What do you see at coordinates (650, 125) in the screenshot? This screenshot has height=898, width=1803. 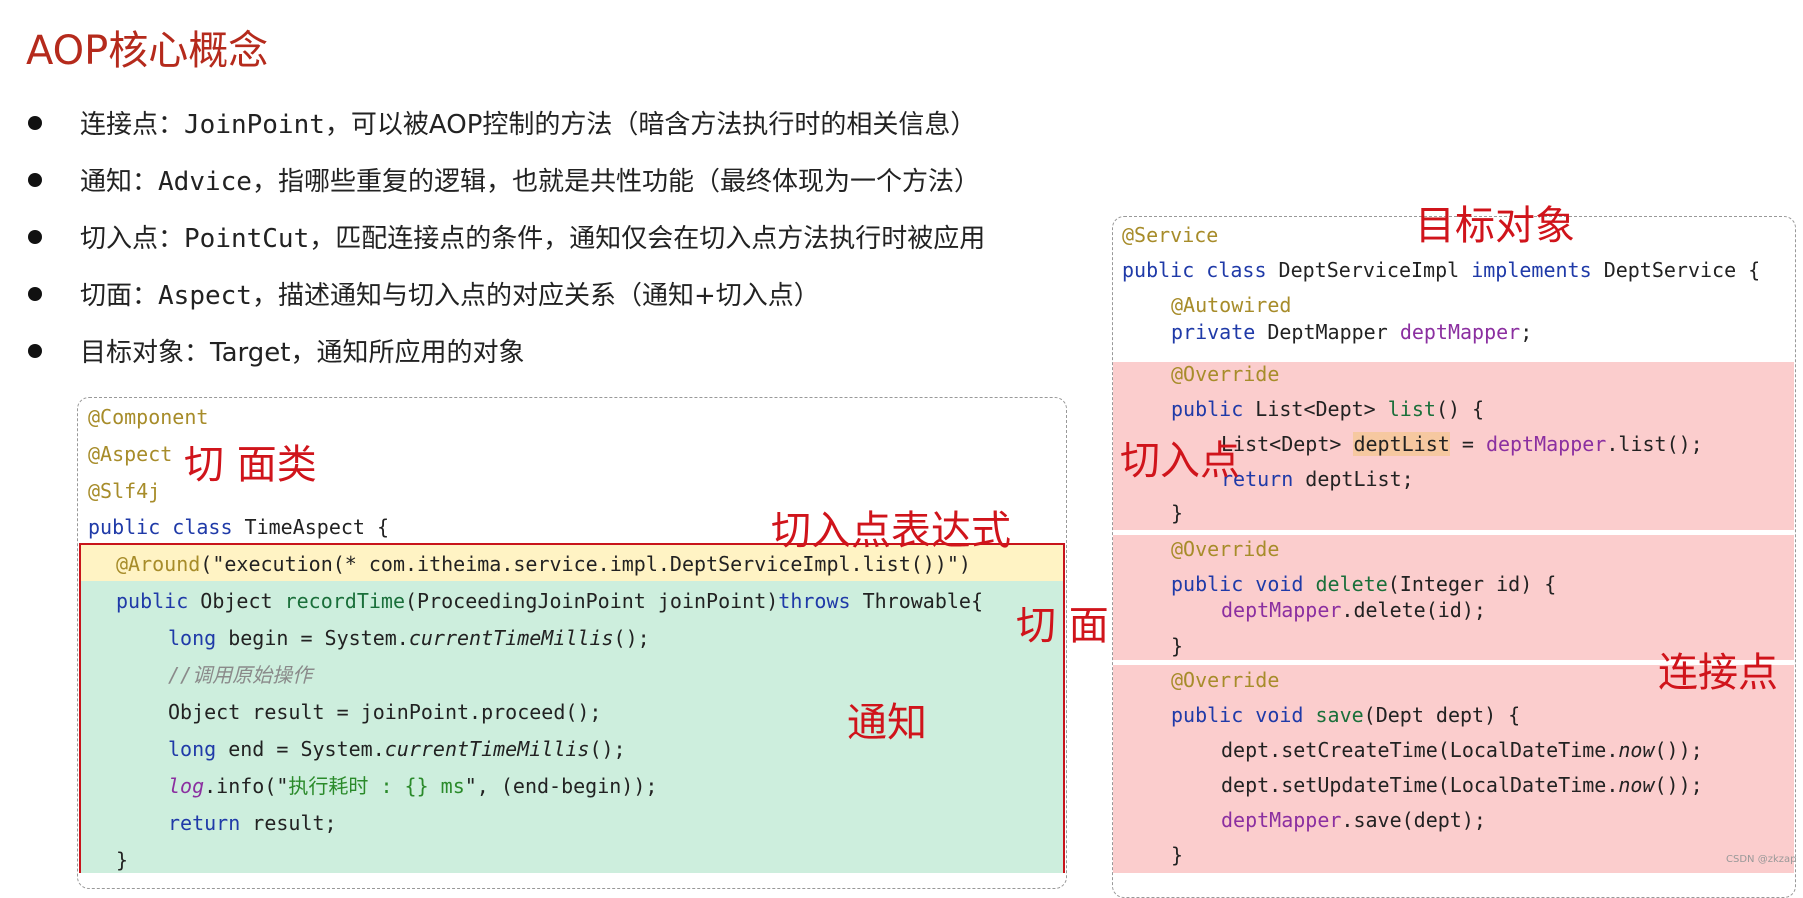 I see `bullet-desc: ，可以被AOP控制的方法（暗含方法执行时的相关信息）` at bounding box center [650, 125].